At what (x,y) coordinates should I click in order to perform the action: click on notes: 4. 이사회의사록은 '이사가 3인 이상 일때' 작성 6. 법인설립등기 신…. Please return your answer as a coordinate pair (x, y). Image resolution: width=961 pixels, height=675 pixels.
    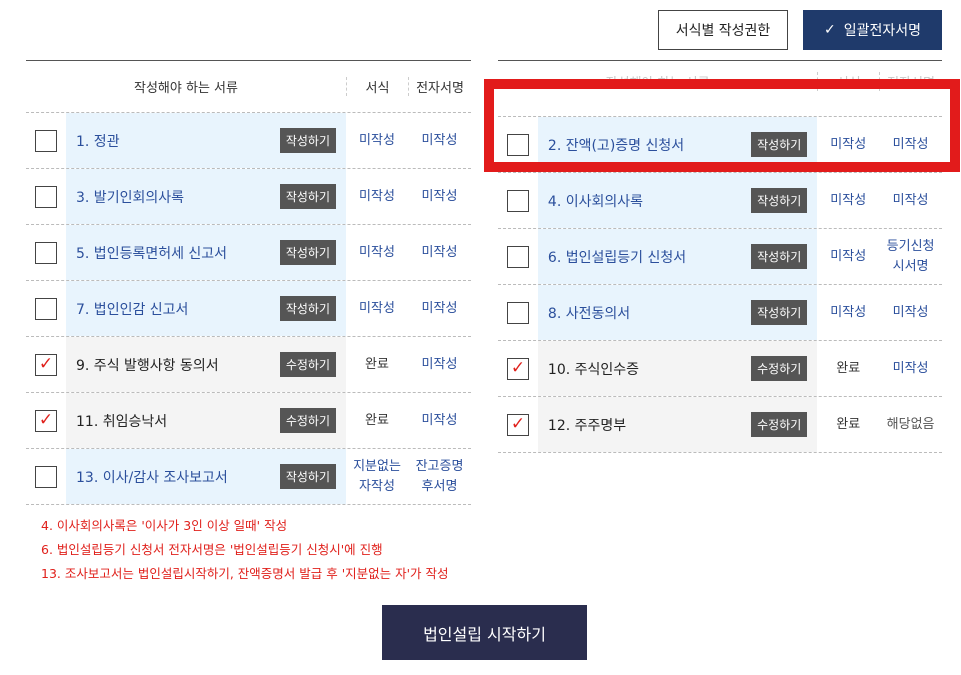
    Looking at the image, I should click on (245, 550).